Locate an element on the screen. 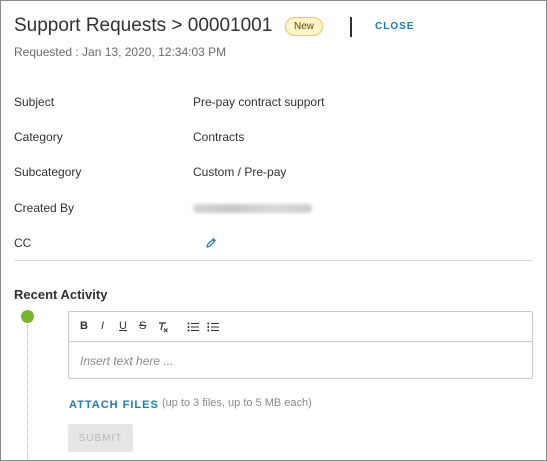 This screenshot has width=547, height=461. strikethrough-button: S is located at coordinates (142, 326).